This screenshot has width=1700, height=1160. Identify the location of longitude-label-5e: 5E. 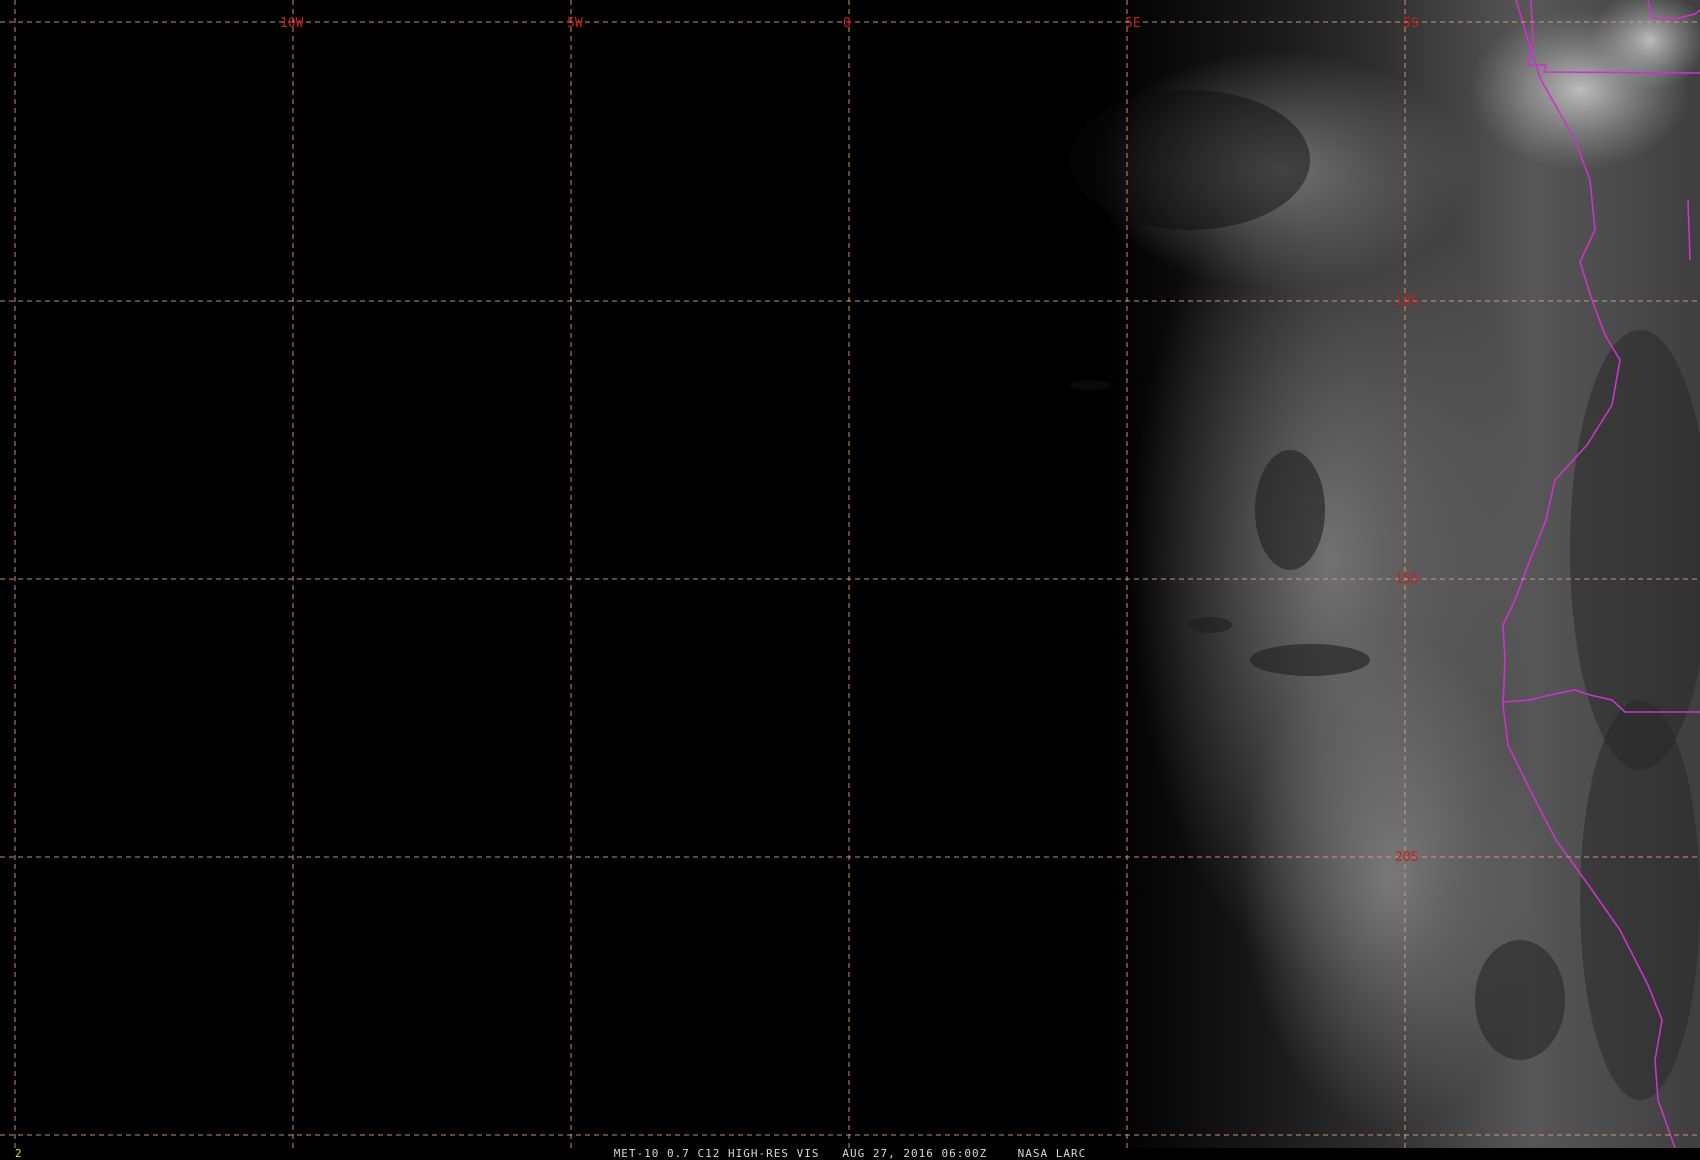
(1133, 23).